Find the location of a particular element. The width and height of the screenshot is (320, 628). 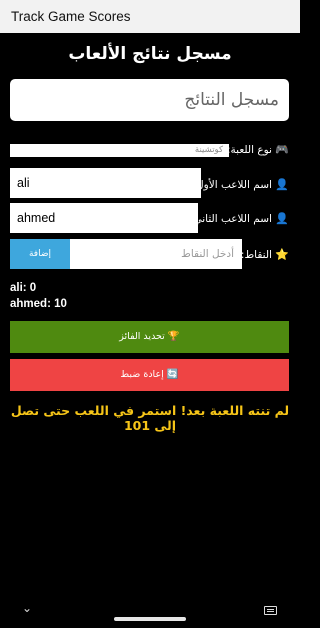

points-field: إضافة أدخل النقاط is located at coordinates (126, 254).